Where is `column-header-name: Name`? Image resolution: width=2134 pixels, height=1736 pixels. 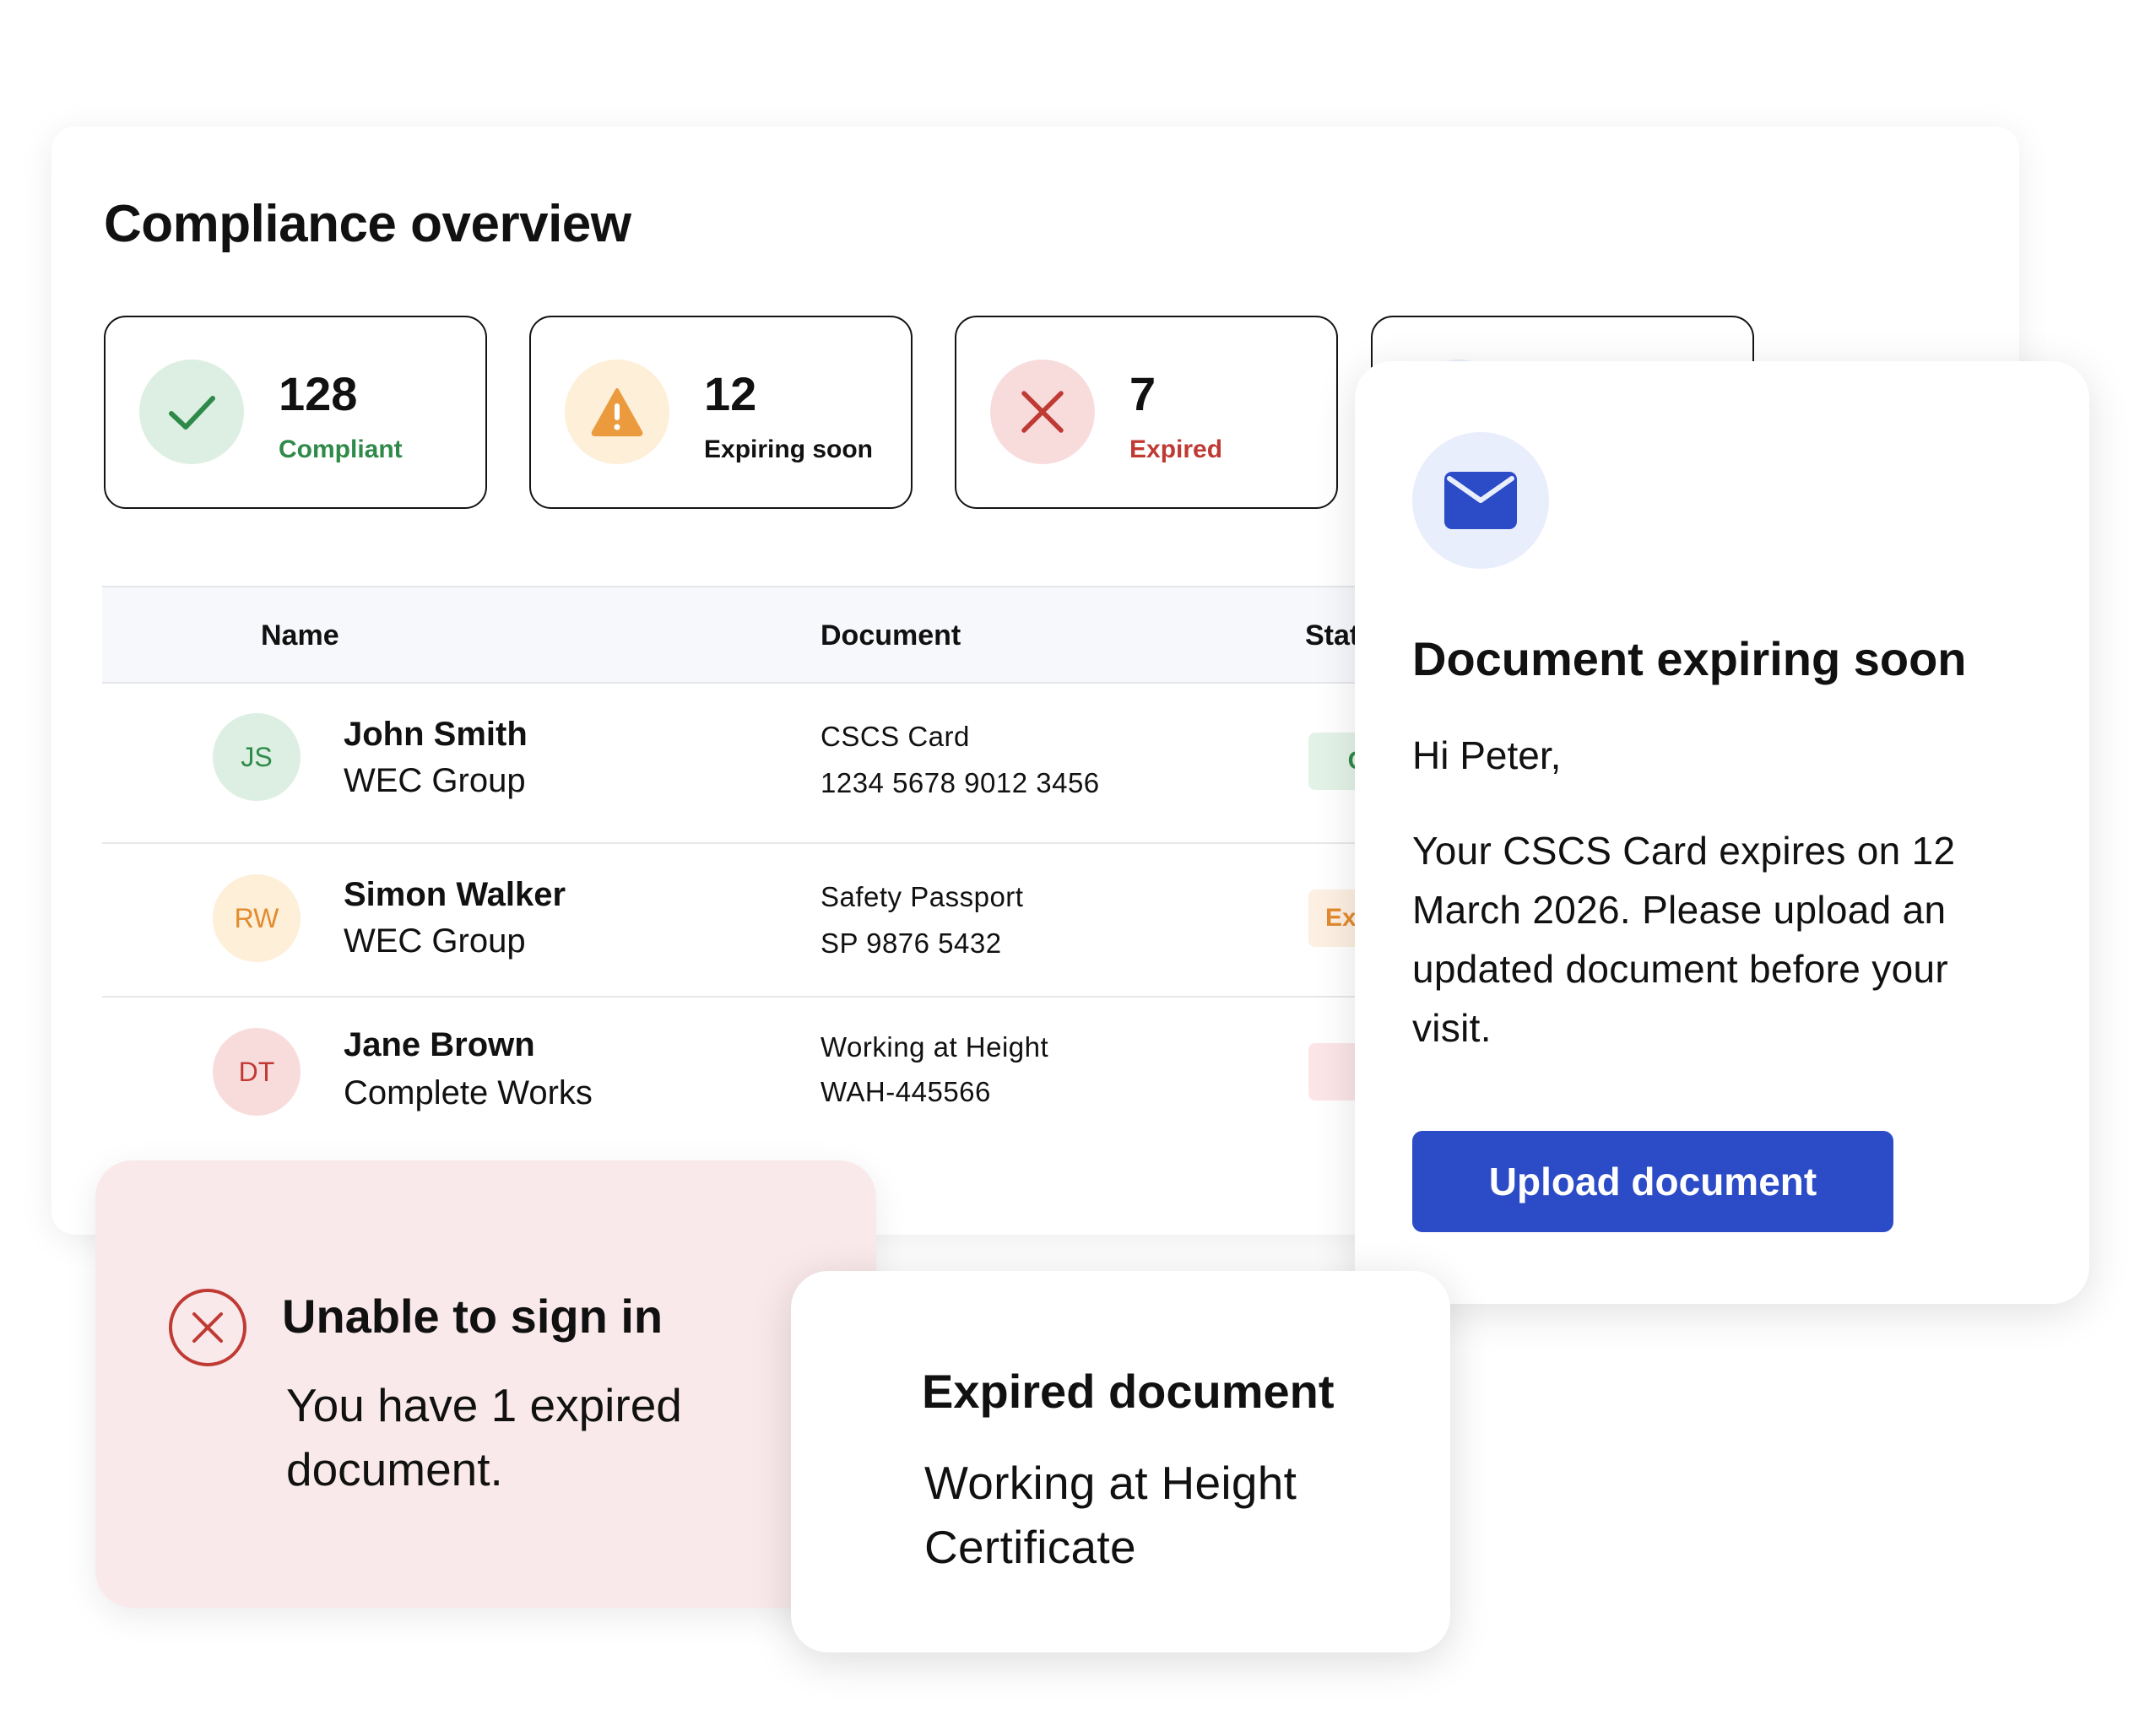
column-header-name: Name is located at coordinates (300, 635).